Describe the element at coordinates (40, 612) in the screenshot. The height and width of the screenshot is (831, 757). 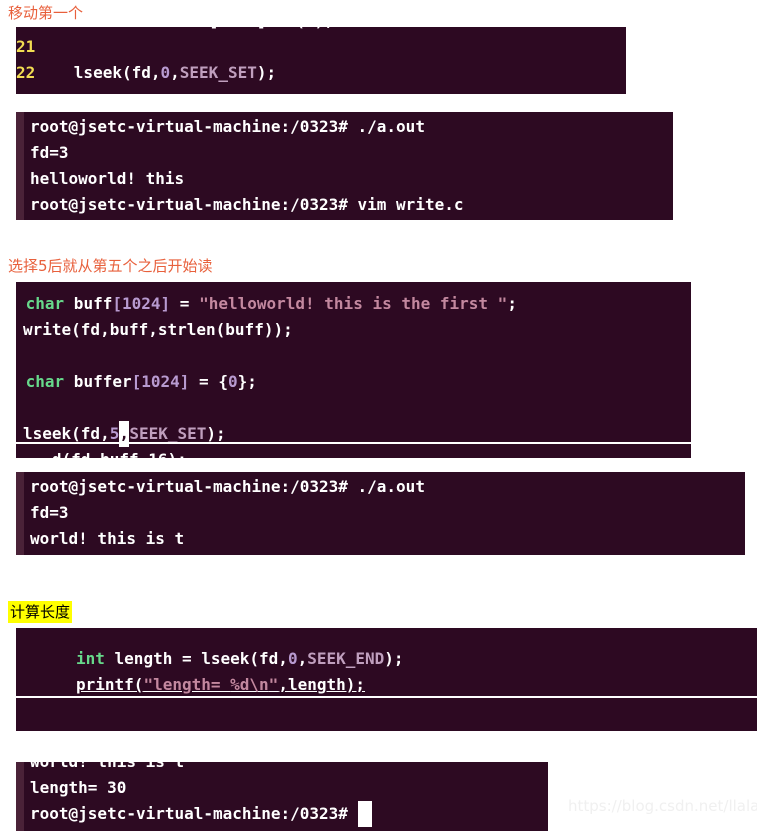
I see `caption-compute-length: 计算长度` at that location.